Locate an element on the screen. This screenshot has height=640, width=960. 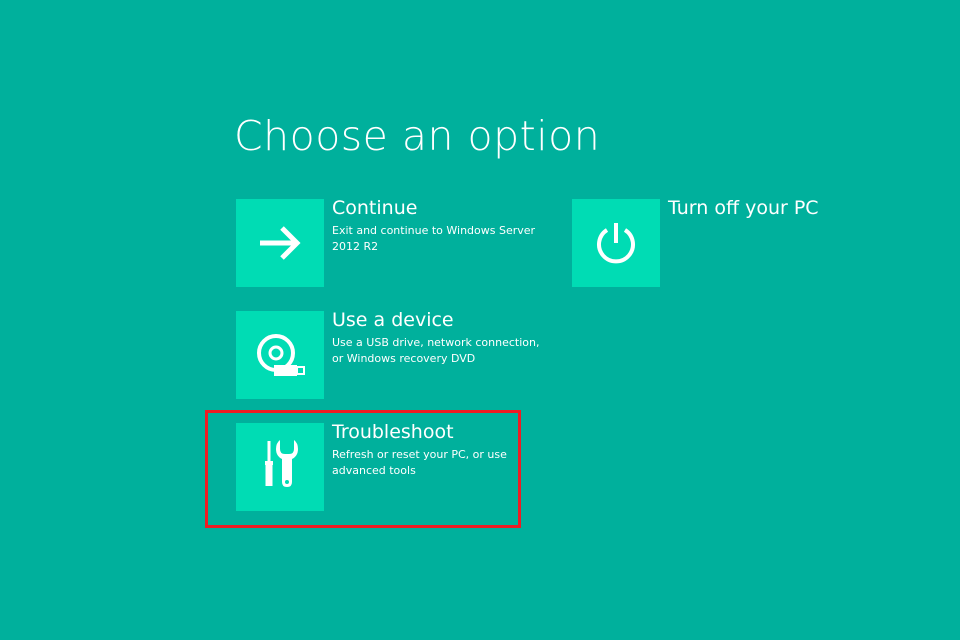
use-device-title: Use a device is located at coordinates (393, 320).